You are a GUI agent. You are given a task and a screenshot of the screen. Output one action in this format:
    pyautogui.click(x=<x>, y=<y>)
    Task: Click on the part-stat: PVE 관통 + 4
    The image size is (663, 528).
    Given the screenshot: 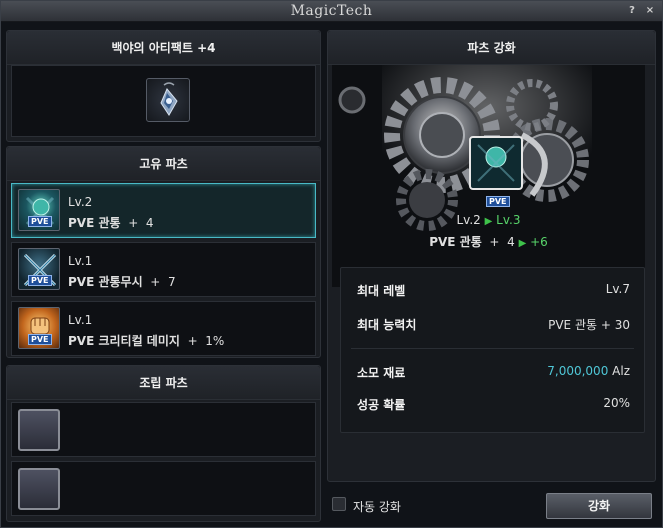 What is the action you would take?
    pyautogui.click(x=111, y=222)
    